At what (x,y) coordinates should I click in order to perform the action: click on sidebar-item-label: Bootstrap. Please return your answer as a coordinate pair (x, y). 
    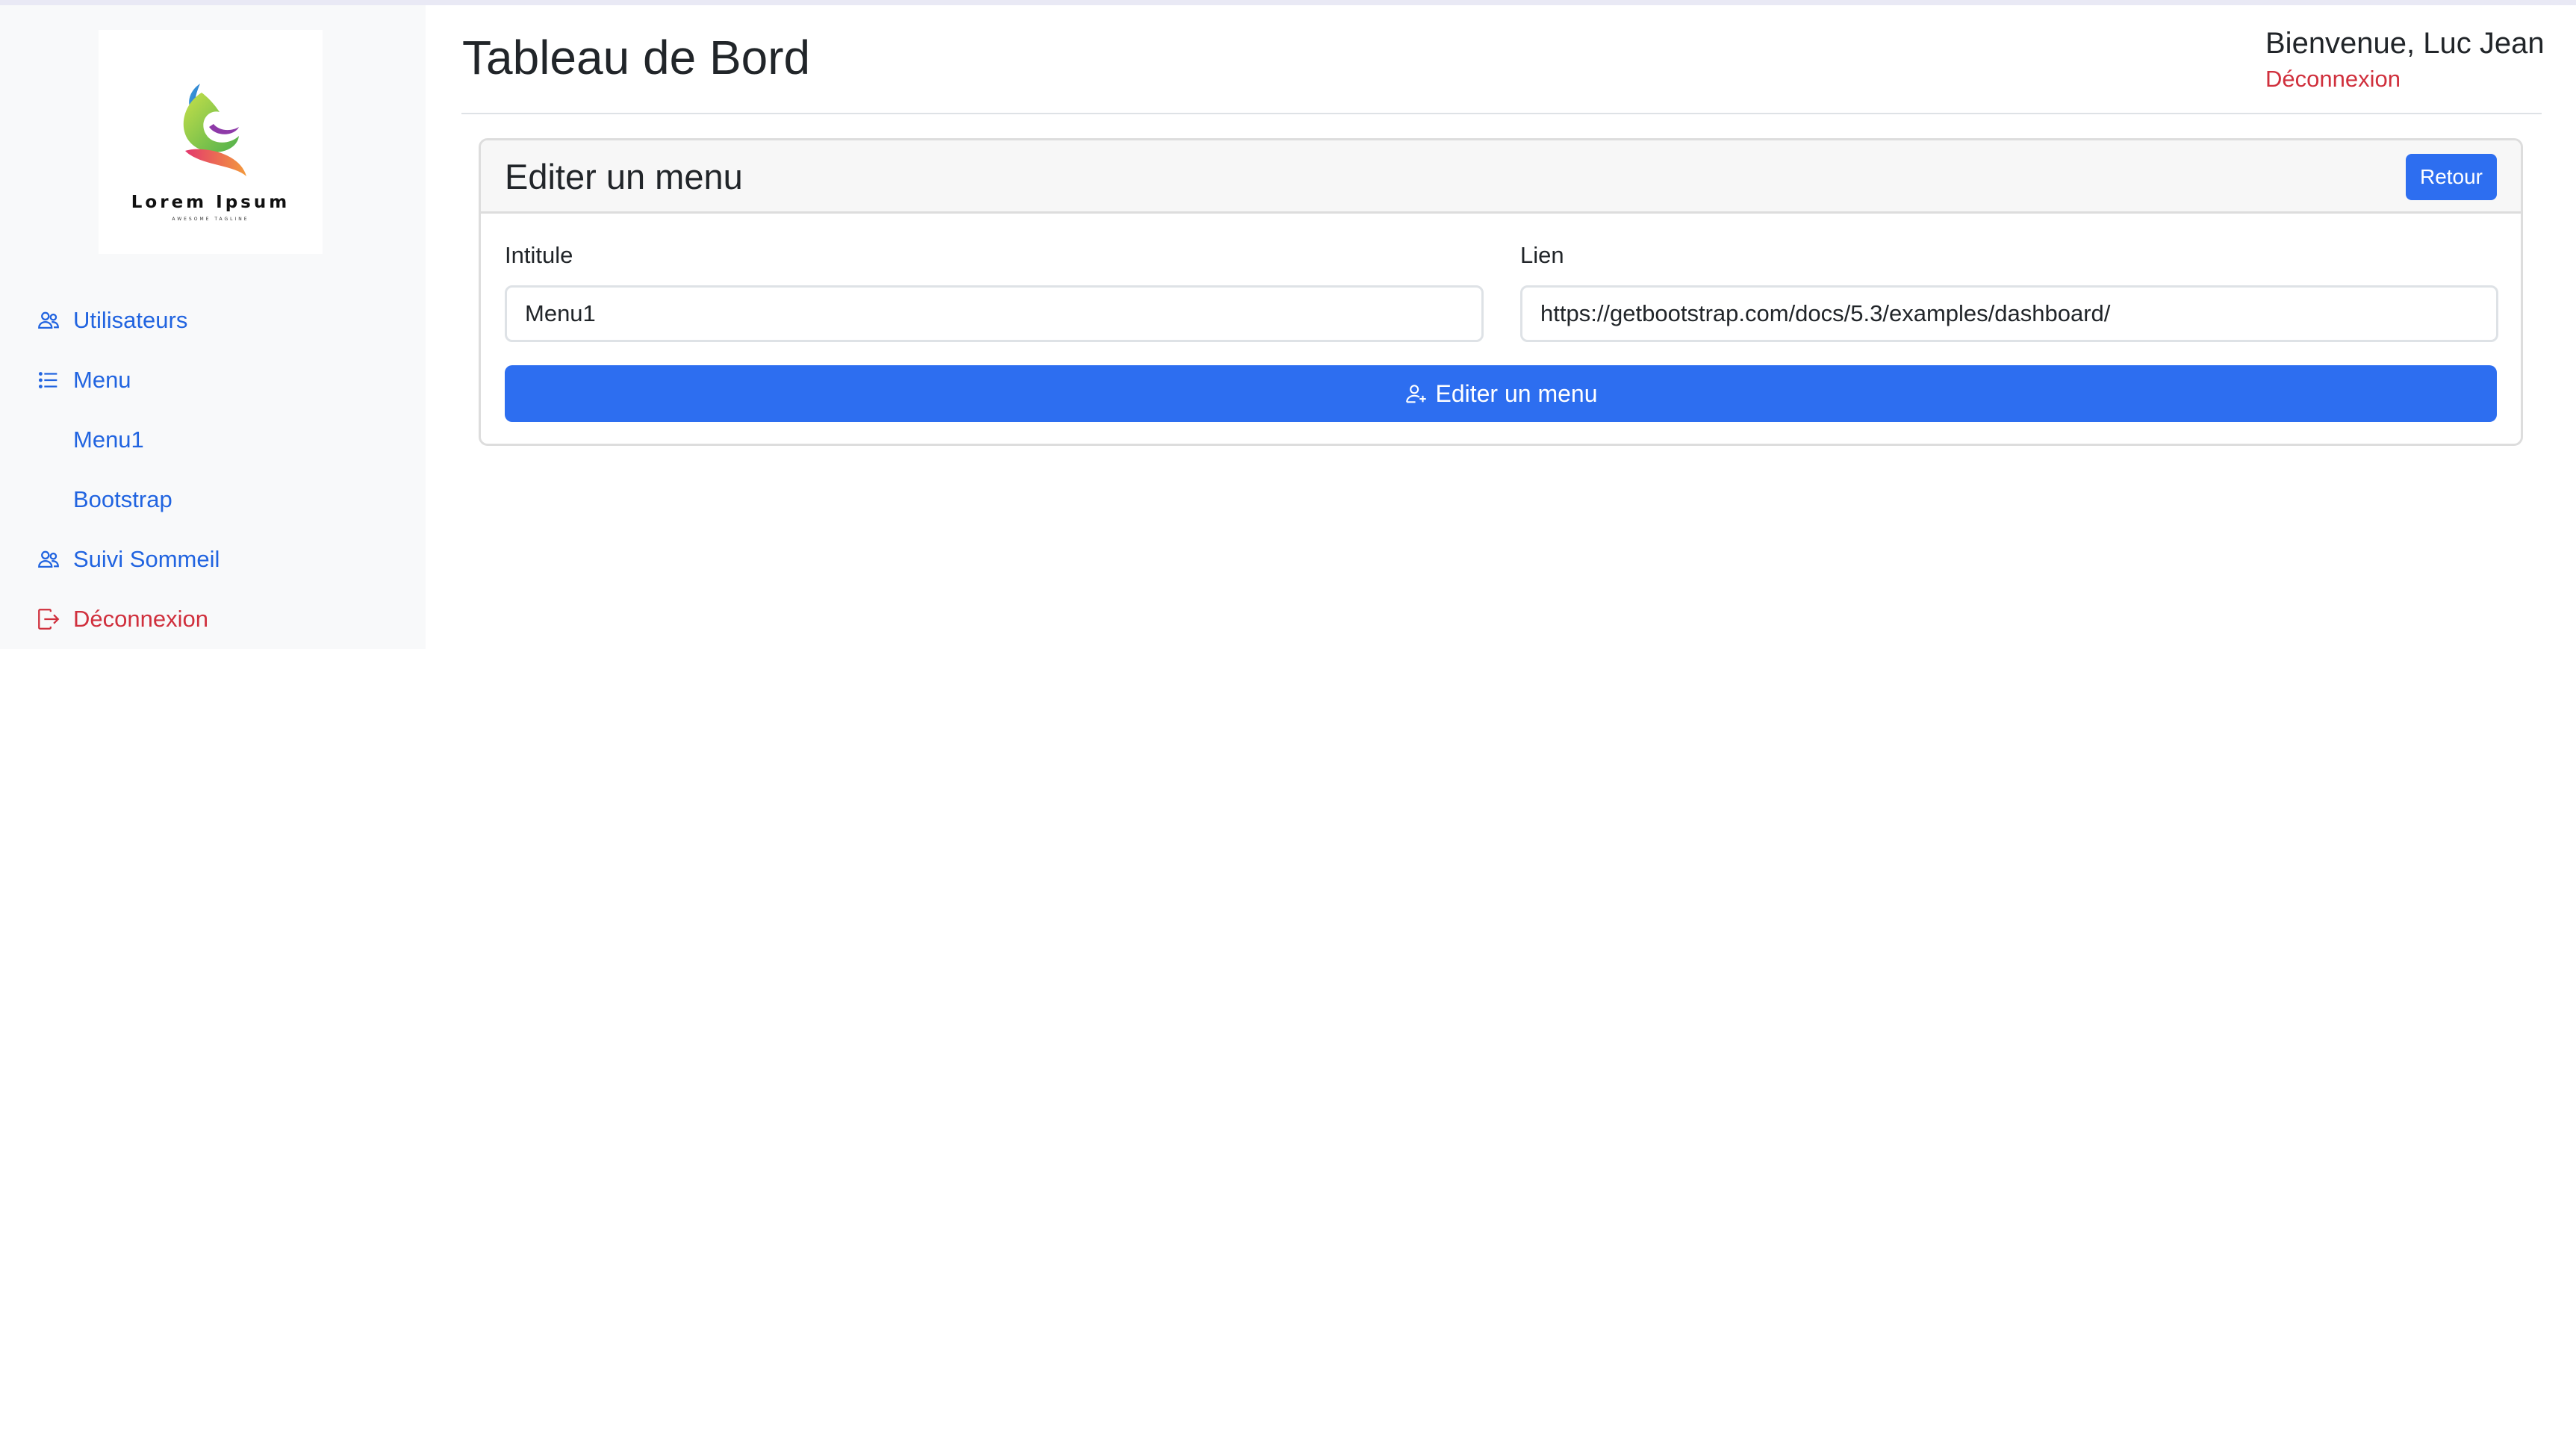
    Looking at the image, I should click on (122, 499).